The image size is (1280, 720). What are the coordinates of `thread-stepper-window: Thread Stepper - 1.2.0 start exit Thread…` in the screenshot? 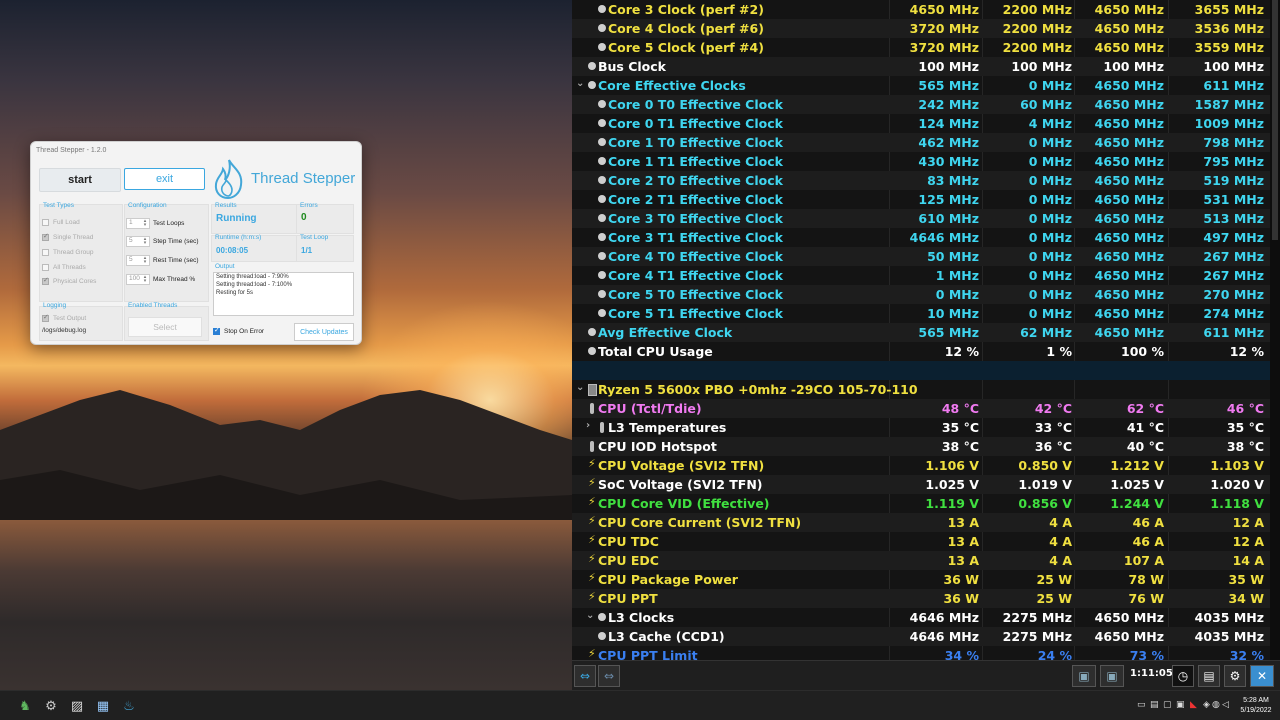 It's located at (196, 243).